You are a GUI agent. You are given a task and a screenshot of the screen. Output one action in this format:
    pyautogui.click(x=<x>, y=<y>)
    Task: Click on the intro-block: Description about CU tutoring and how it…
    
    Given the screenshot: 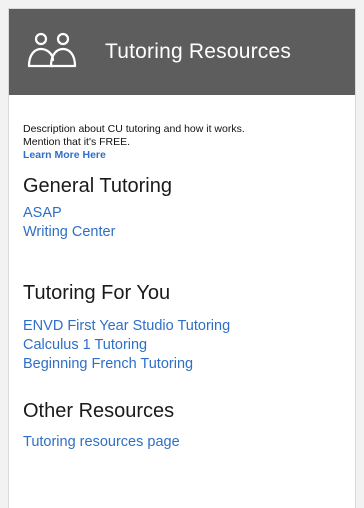 What is the action you would take?
    pyautogui.click(x=182, y=142)
    